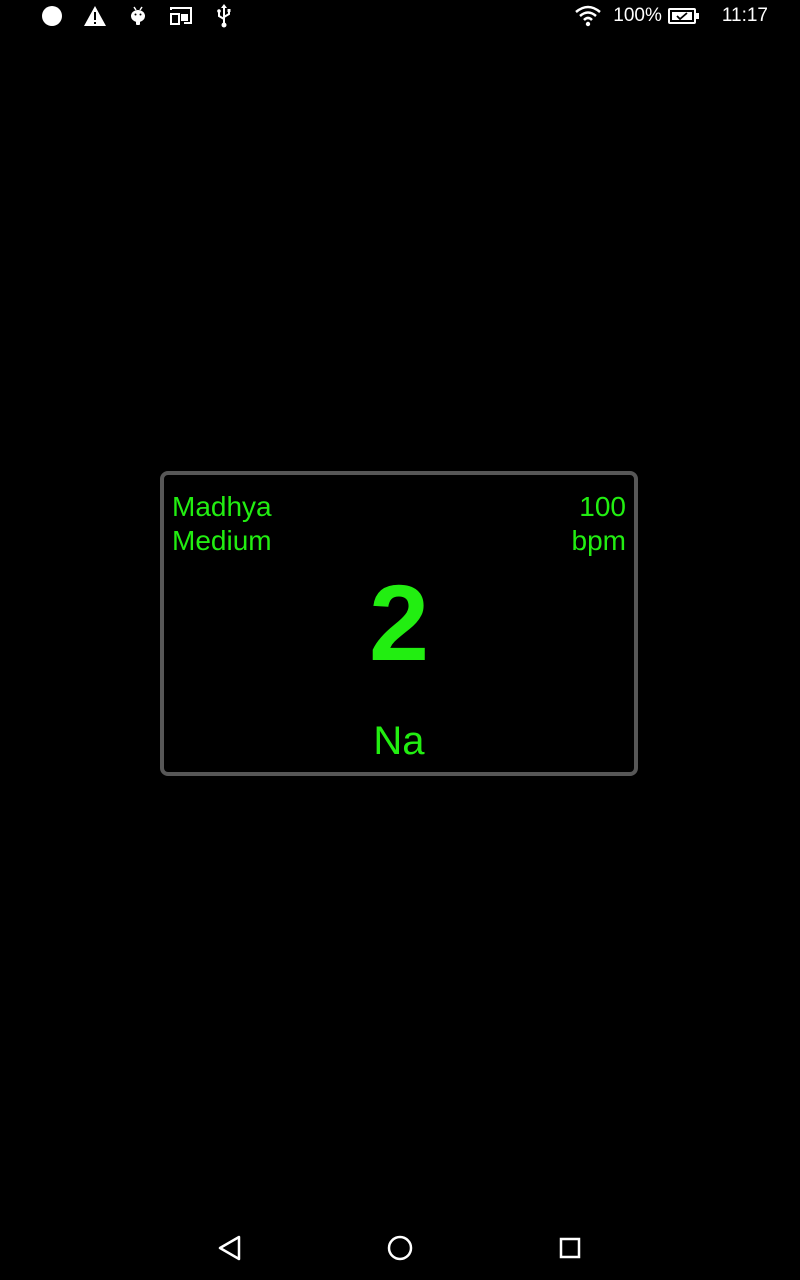 The image size is (800, 1280). I want to click on navigation-bar, so click(400, 1248).